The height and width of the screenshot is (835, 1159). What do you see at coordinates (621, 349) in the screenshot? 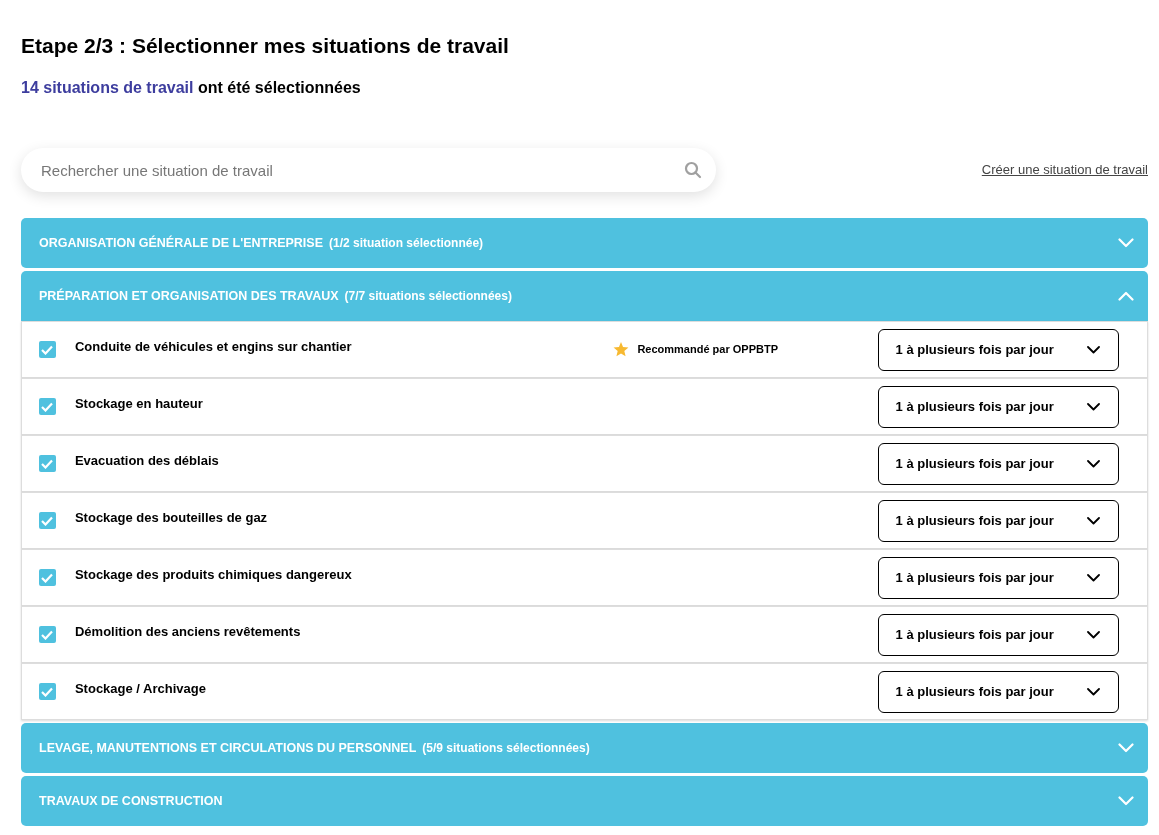
I see `star-icon` at bounding box center [621, 349].